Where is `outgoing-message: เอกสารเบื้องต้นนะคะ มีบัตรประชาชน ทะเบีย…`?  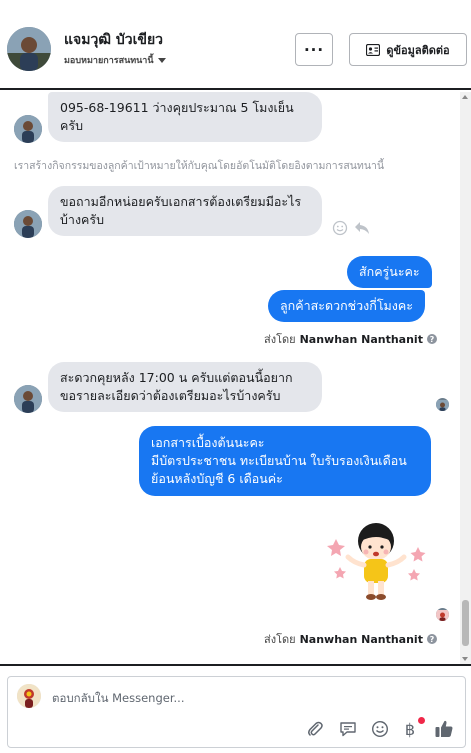 outgoing-message: เอกสารเบื้องต้นนะคะ มีบัตรประชาชน ทะเบีย… is located at coordinates (285, 461).